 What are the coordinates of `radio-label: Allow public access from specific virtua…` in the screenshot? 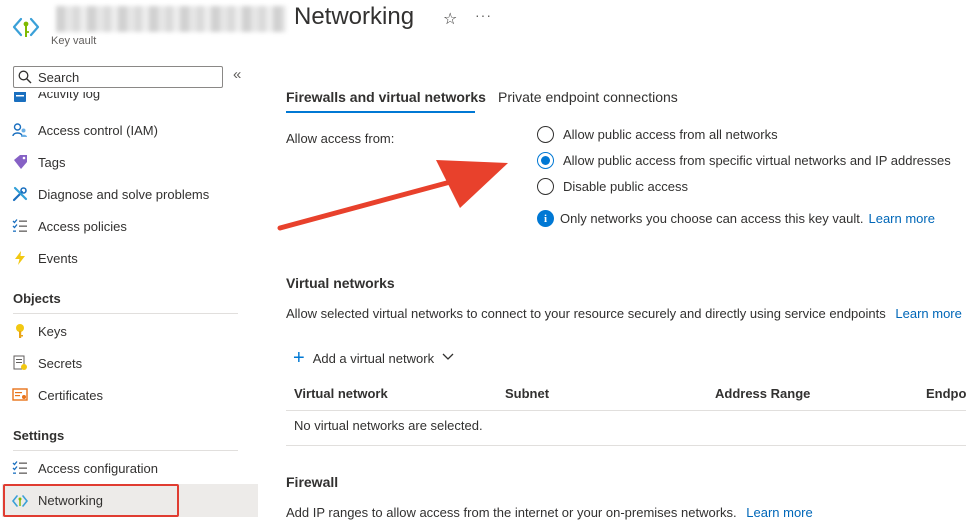 It's located at (757, 160).